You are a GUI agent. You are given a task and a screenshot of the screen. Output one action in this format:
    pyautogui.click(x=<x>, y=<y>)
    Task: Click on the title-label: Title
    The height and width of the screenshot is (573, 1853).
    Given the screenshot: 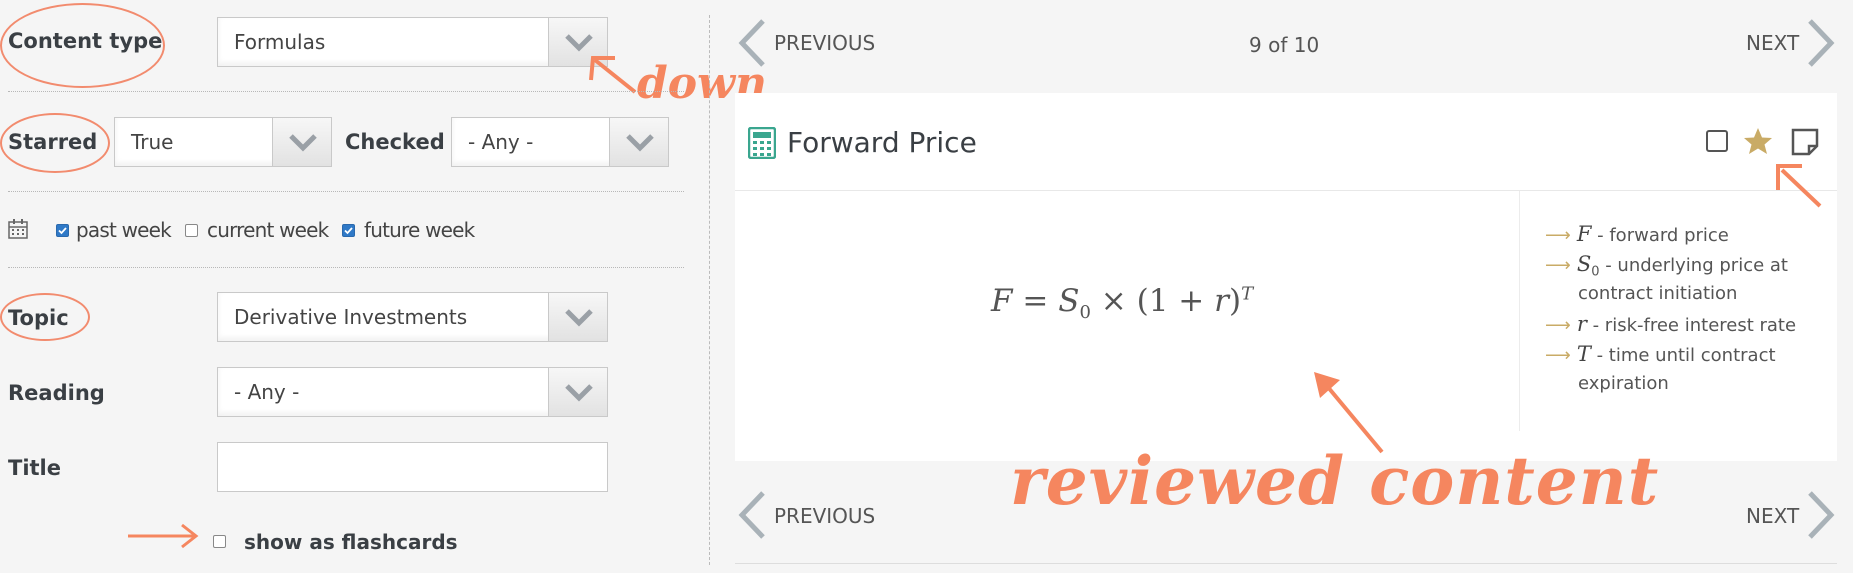 What is the action you would take?
    pyautogui.click(x=35, y=468)
    